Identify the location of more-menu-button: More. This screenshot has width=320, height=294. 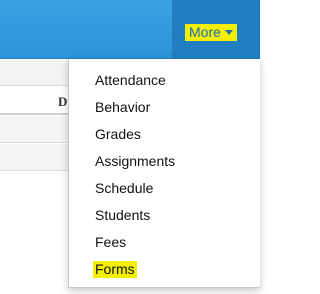
(211, 32).